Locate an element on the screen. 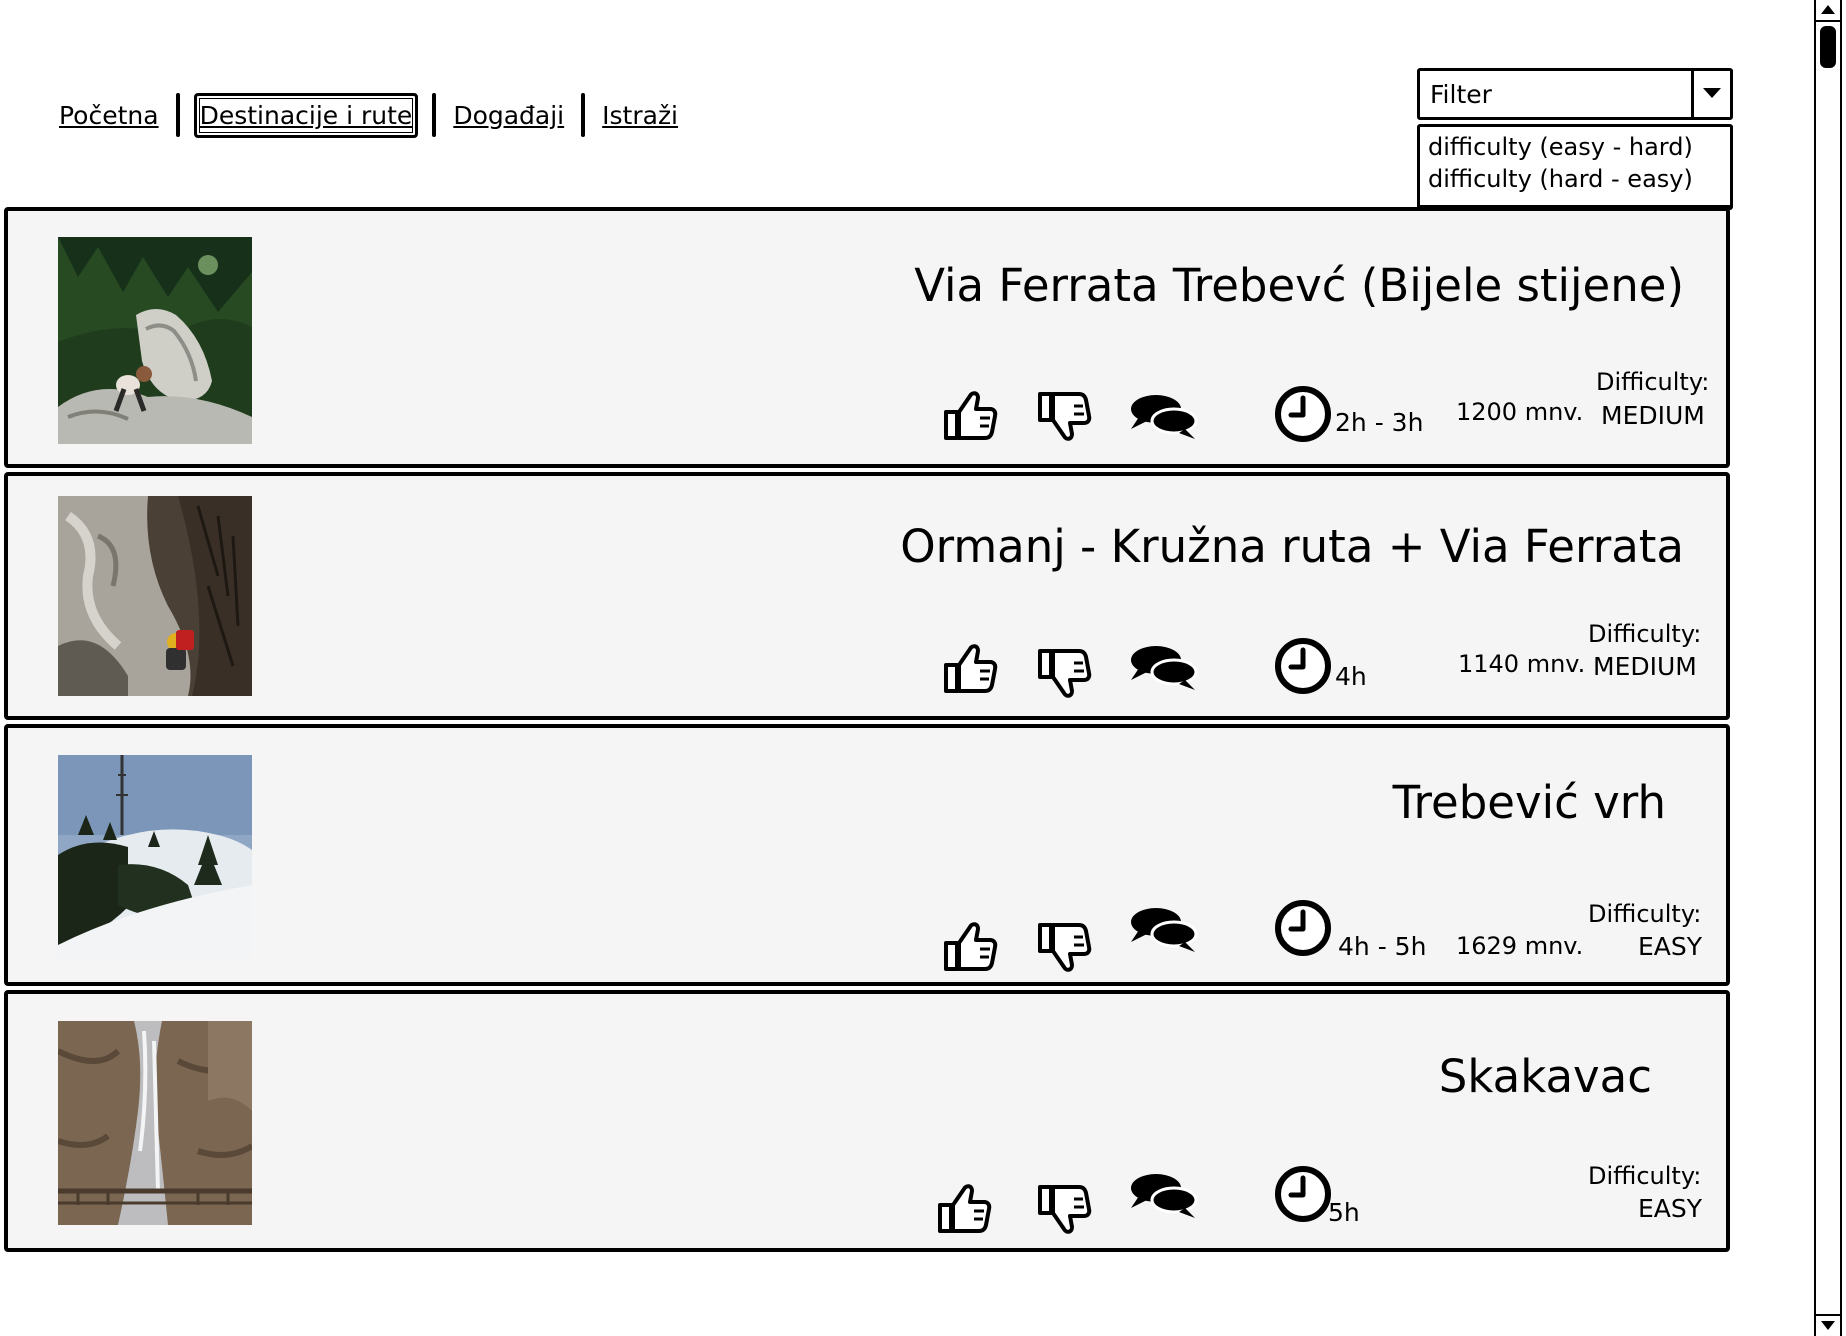 This screenshot has height=1336, width=1846. route-duration: 4h - 5h is located at coordinates (1382, 946).